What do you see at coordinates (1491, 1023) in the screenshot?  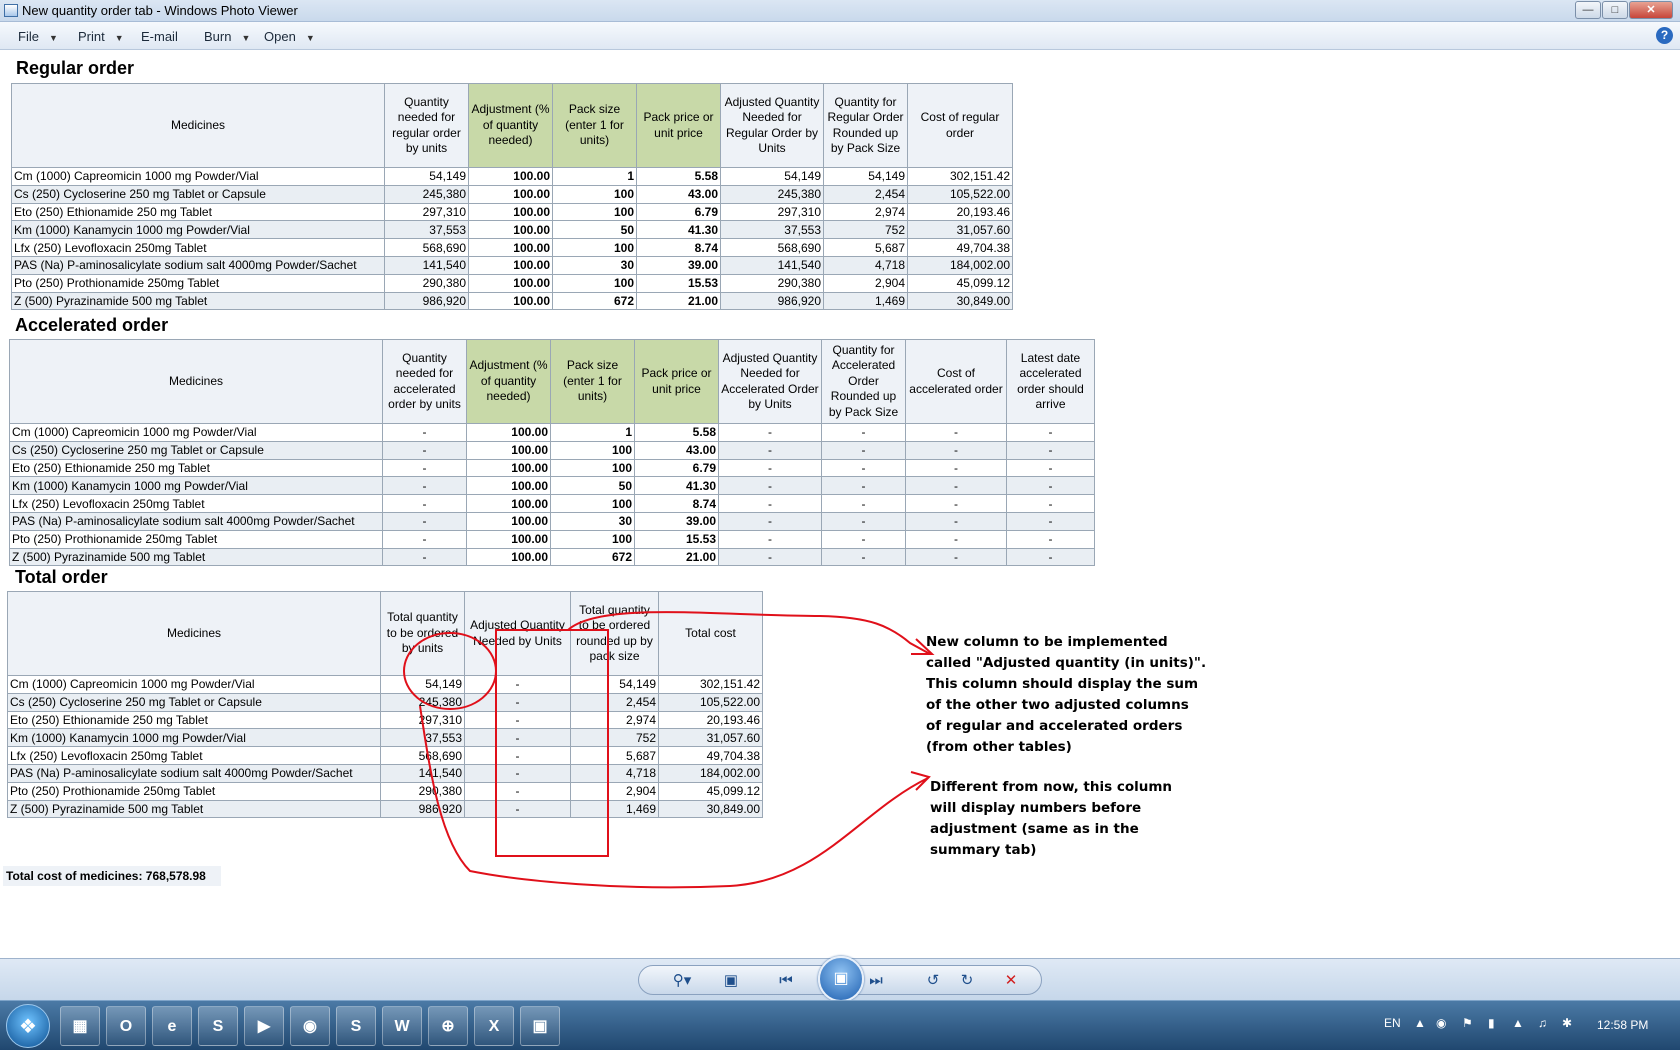 I see `battery-icon: ▮` at bounding box center [1491, 1023].